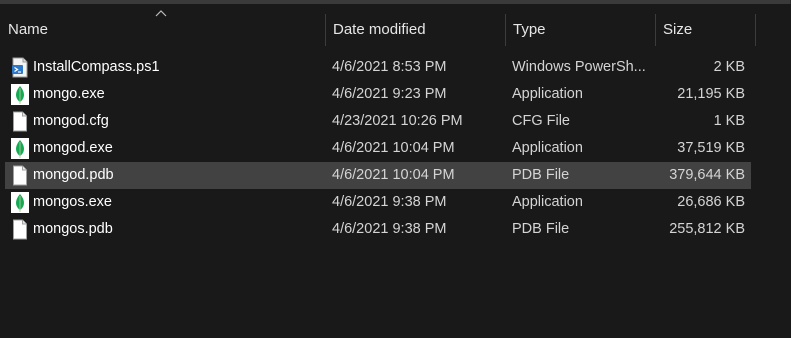  I want to click on file-size: 255,812 KB, so click(707, 229).